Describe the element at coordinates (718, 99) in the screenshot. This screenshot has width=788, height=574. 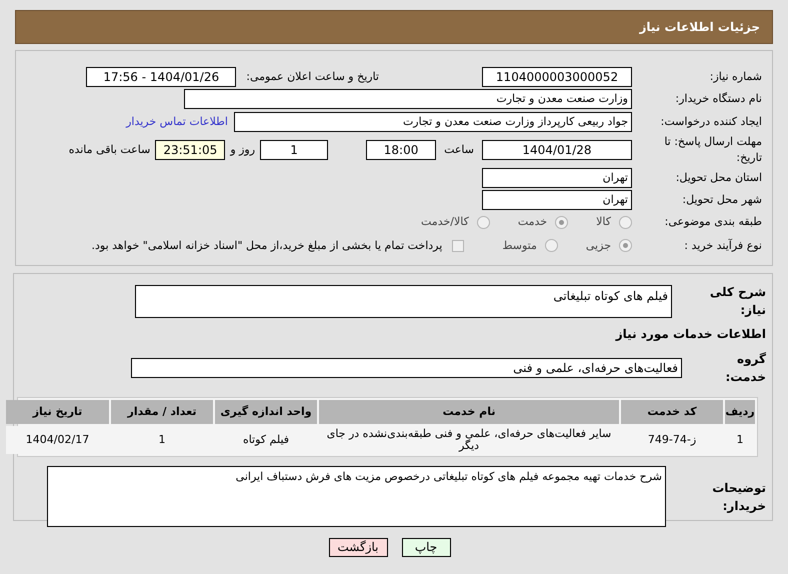
I see `field-label: نام دستگاه خریدار:` at that location.